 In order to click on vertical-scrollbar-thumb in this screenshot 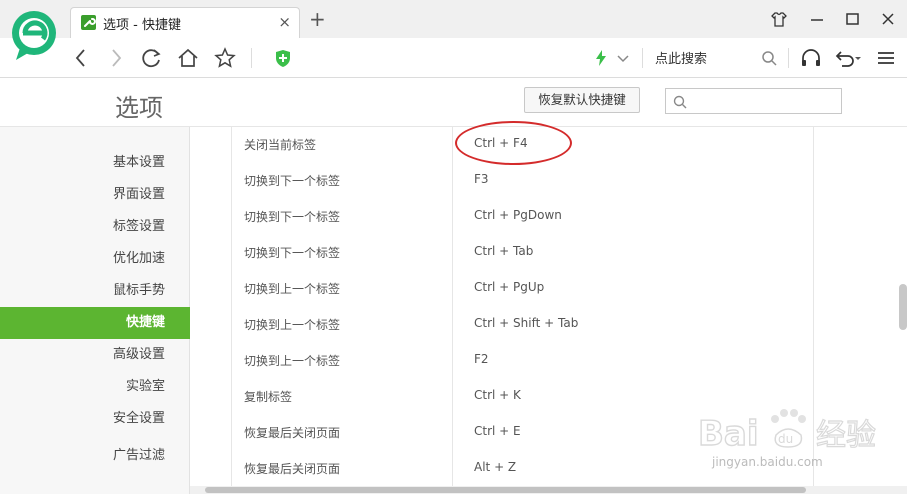, I will do `click(903, 307)`.